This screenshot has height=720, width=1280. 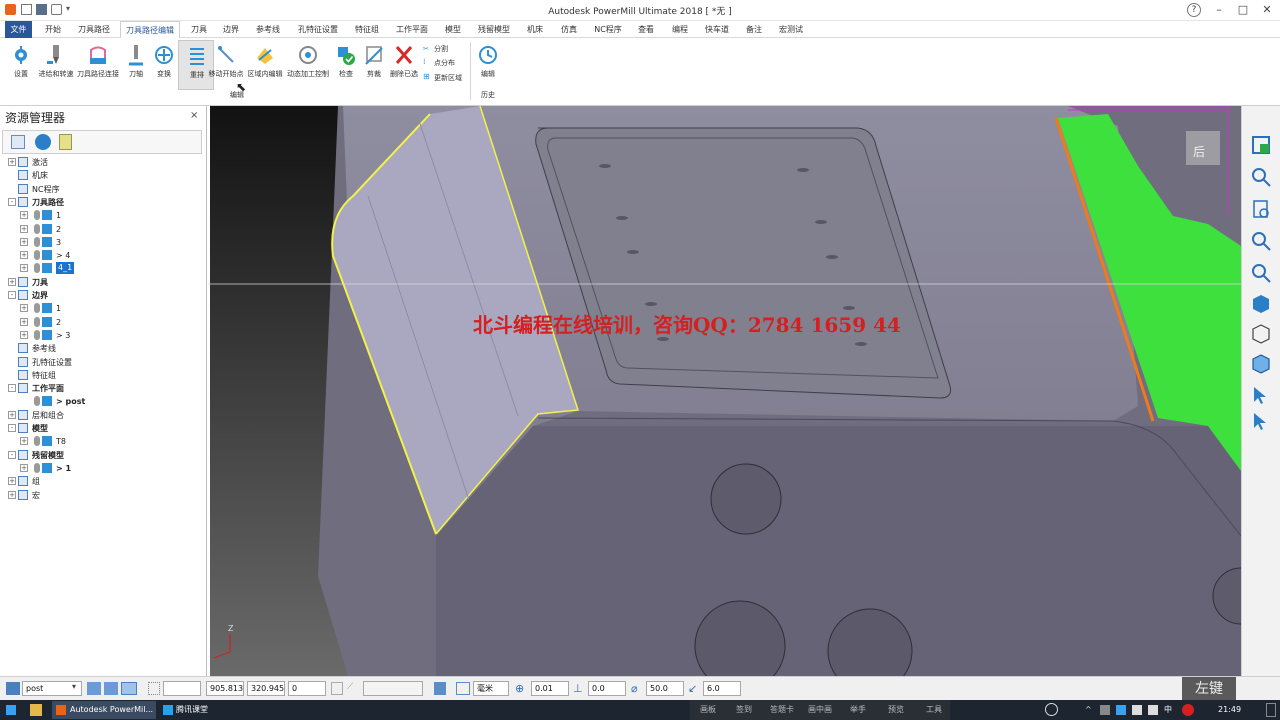 I want to click on tree-item: +4_1, so click(x=103, y=268).